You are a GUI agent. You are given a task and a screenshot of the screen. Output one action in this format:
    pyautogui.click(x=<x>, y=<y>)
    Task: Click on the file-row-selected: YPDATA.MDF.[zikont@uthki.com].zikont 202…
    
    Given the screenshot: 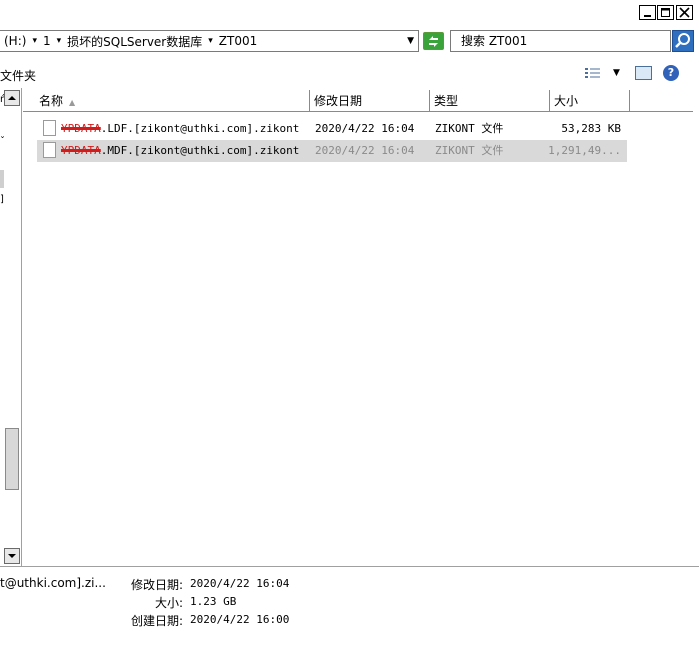 What is the action you would take?
    pyautogui.click(x=332, y=151)
    